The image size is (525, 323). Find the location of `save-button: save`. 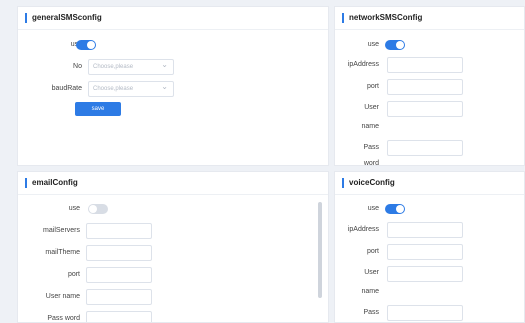

save-button: save is located at coordinates (98, 109).